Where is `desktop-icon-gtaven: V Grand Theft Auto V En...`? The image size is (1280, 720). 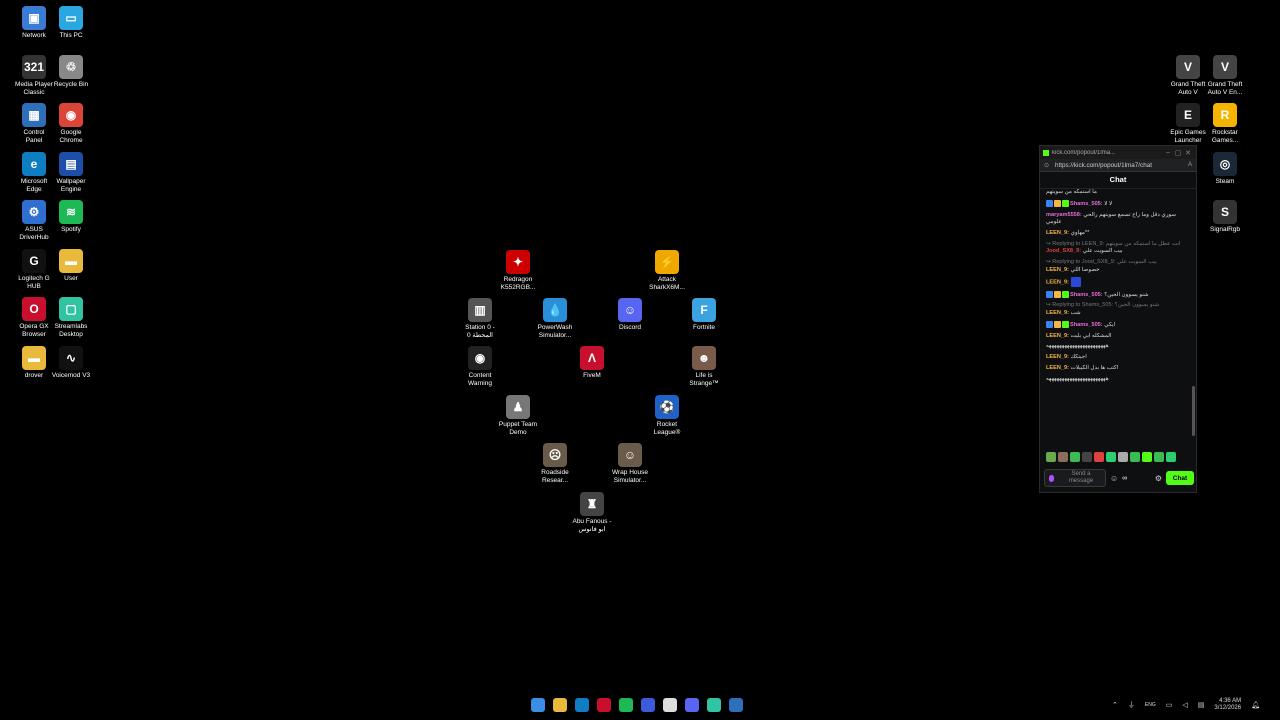
desktop-icon-gtaven: V Grand Theft Auto V En... is located at coordinates (1225, 75).